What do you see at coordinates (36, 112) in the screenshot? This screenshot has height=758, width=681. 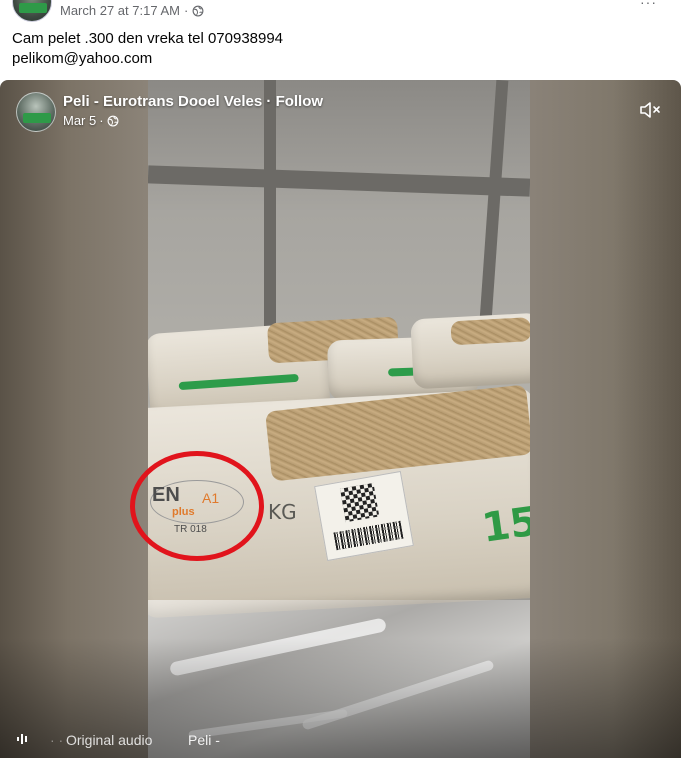 I see `page-avatar` at bounding box center [36, 112].